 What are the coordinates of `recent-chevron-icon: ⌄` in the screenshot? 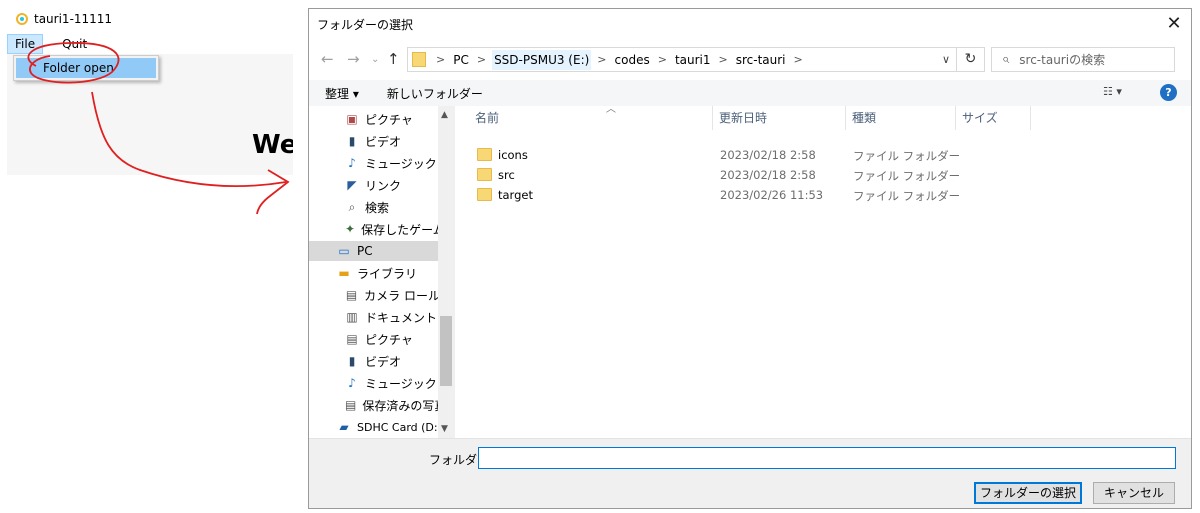 It's located at (375, 59).